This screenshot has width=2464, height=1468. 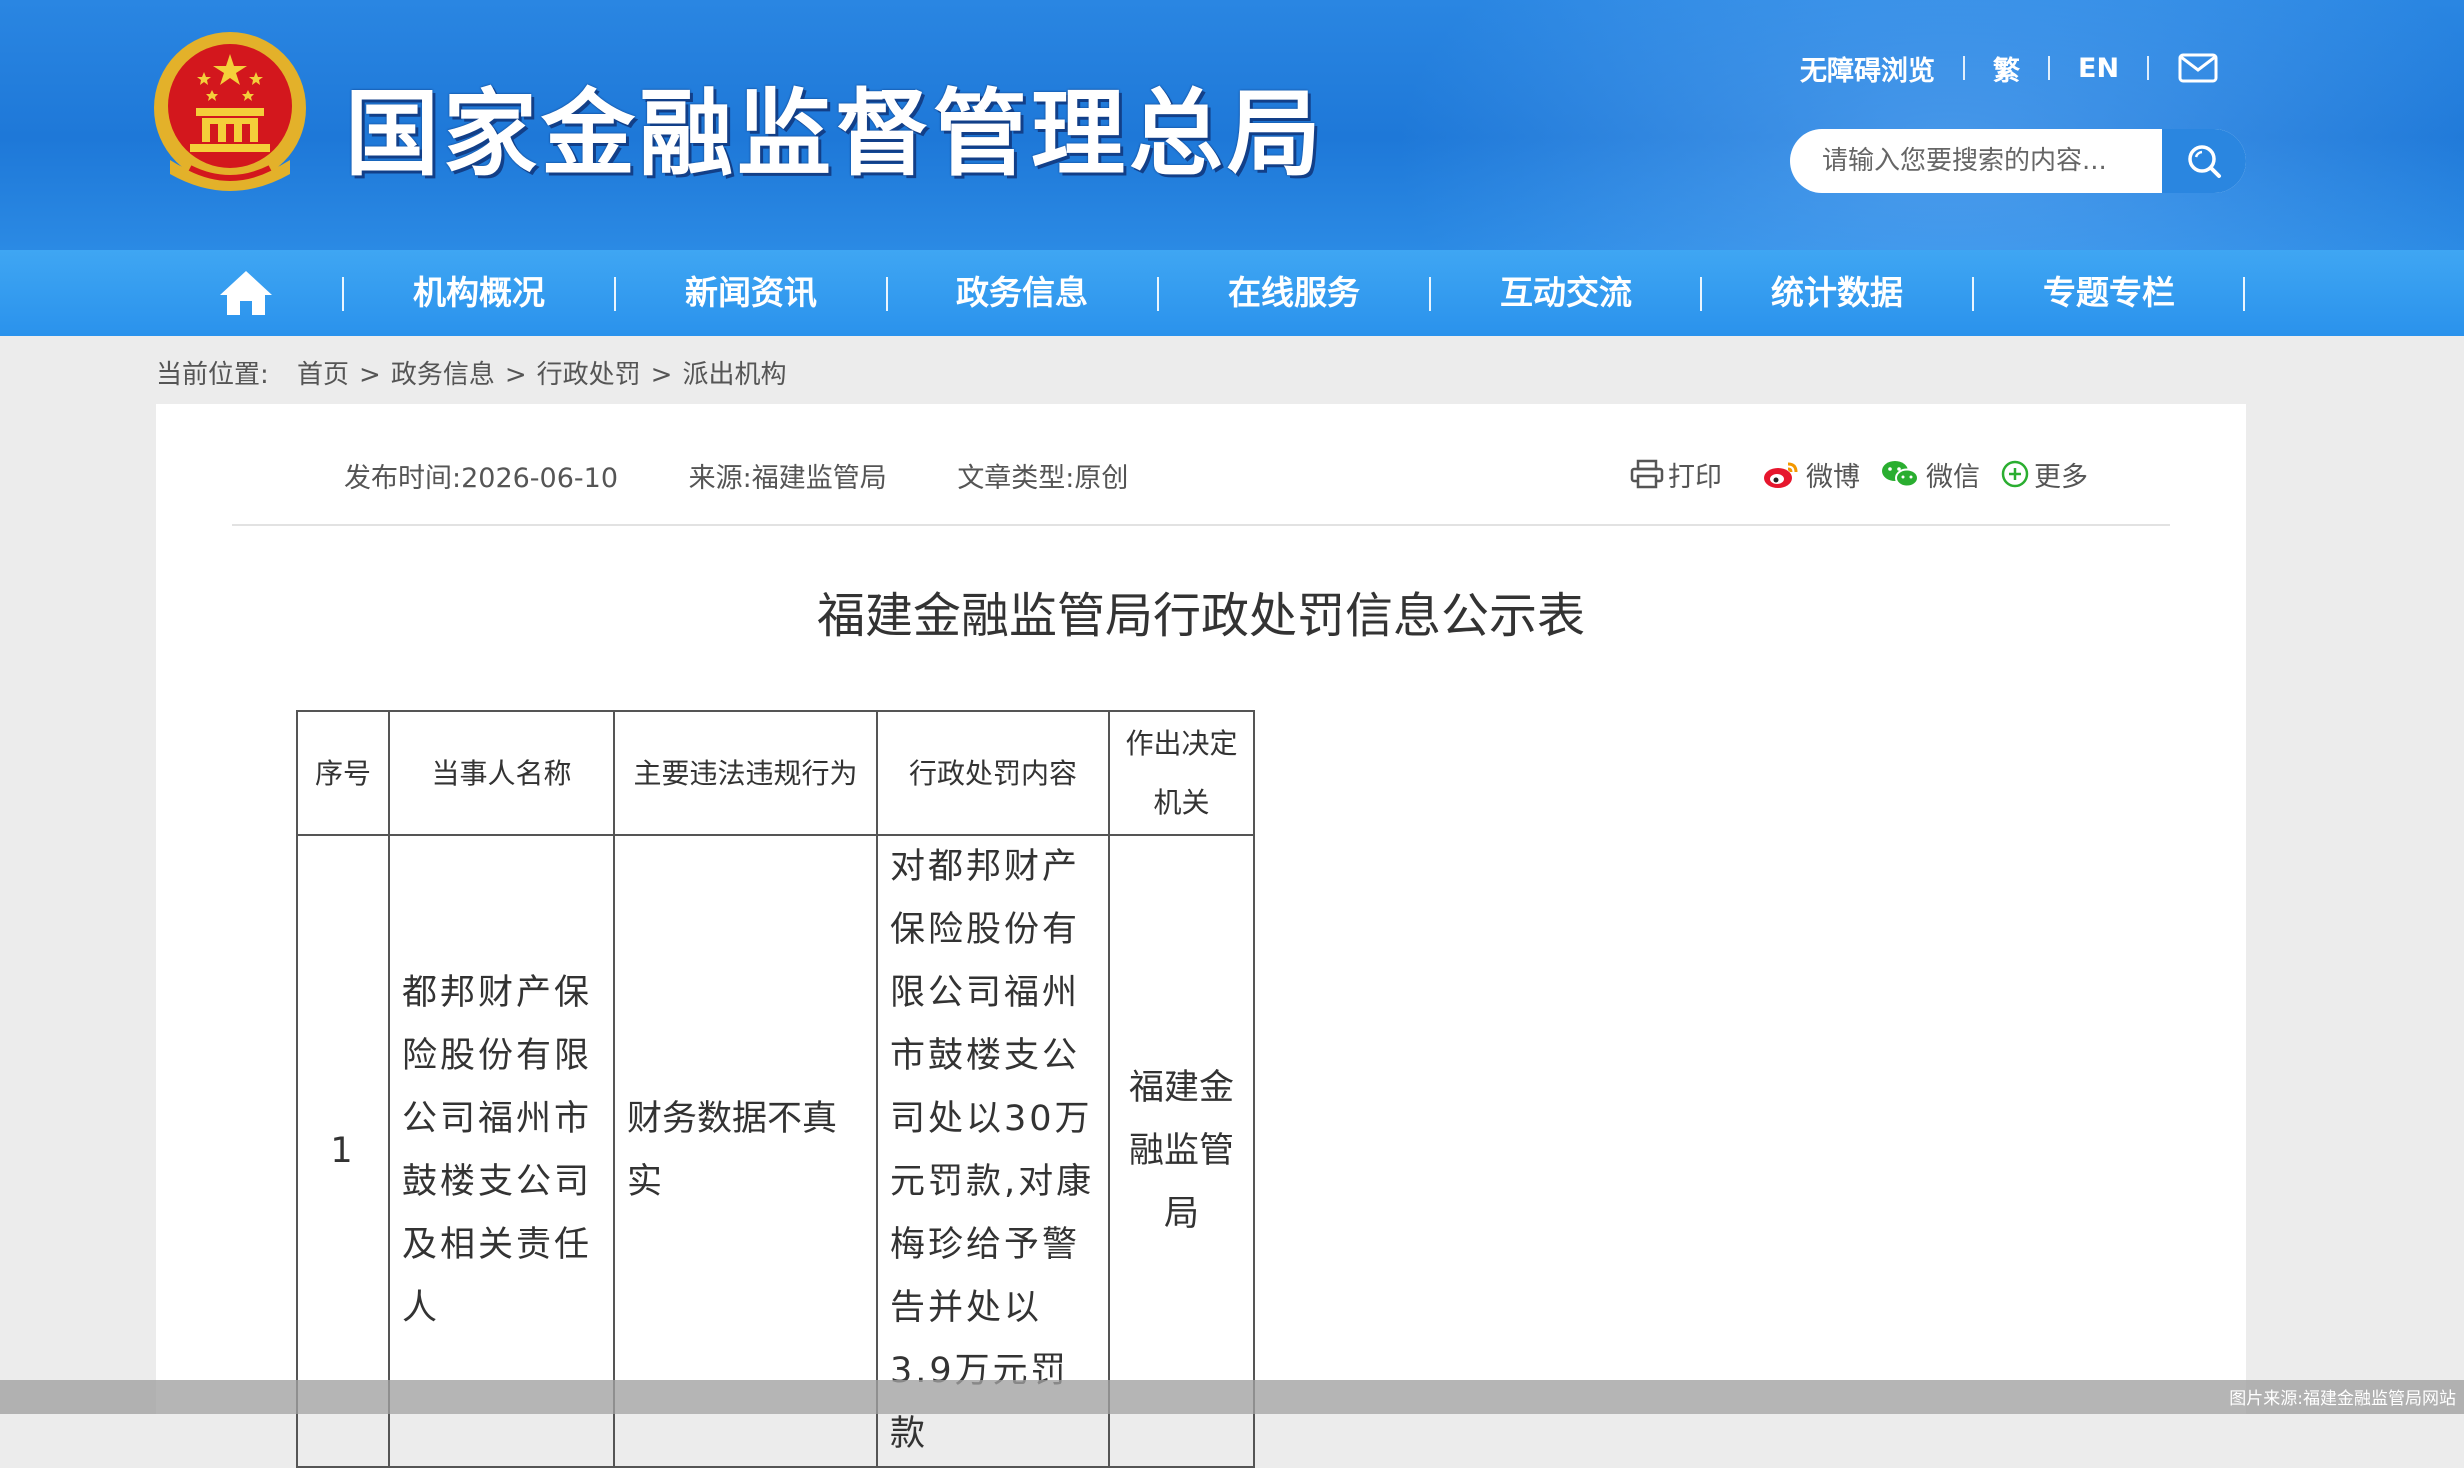 What do you see at coordinates (2342, 1399) in the screenshot?
I see `image-credit: 图片来源:福建金融监管局网站` at bounding box center [2342, 1399].